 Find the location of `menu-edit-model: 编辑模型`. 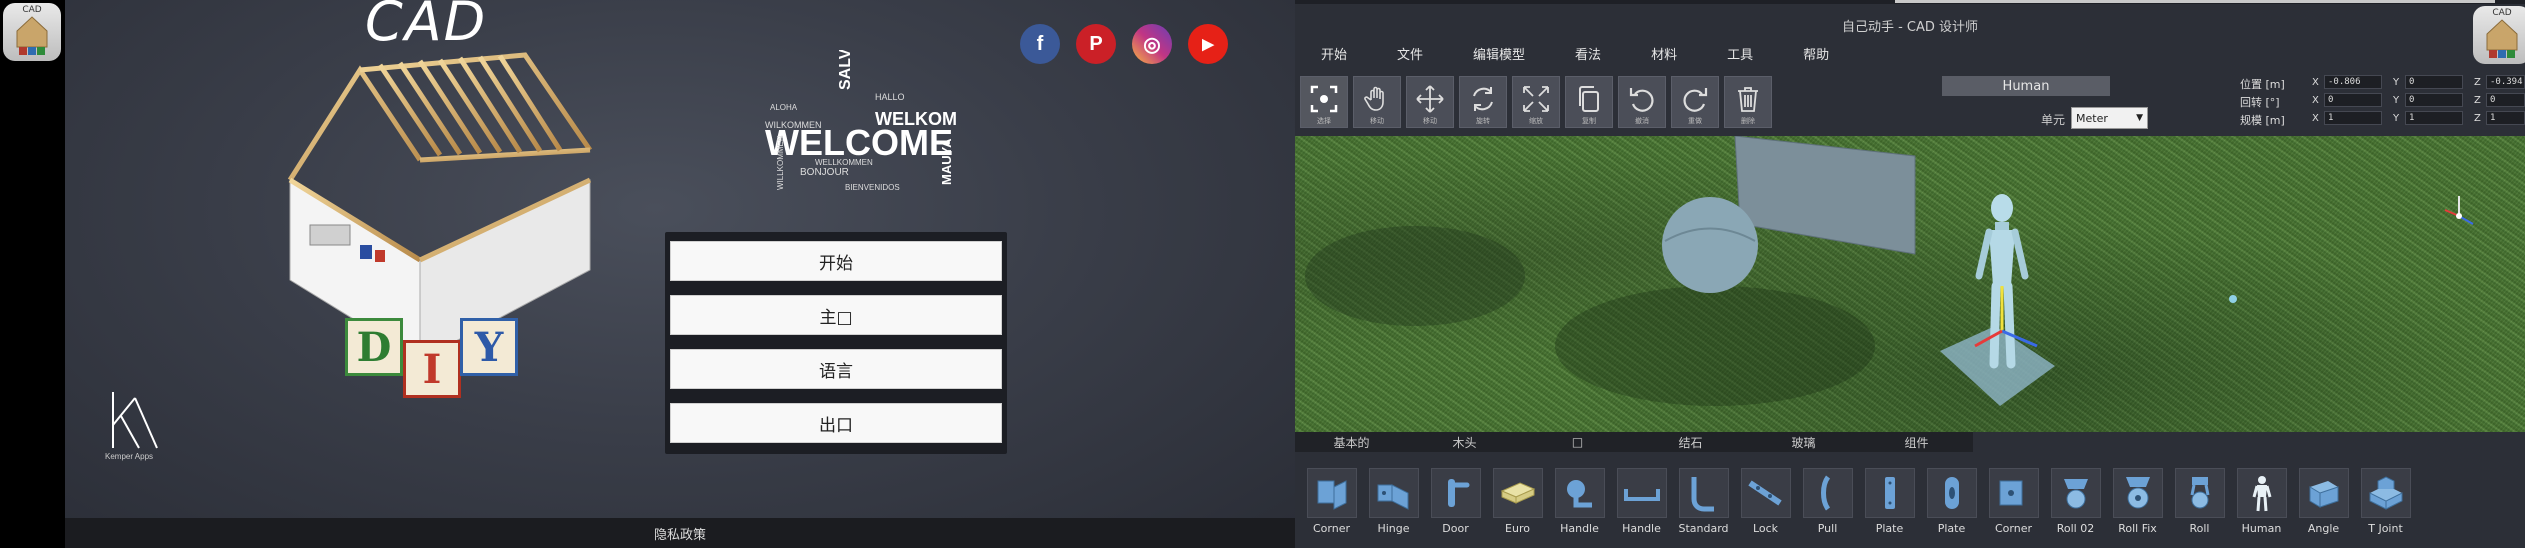

menu-edit-model: 编辑模型 is located at coordinates (1490, 55).